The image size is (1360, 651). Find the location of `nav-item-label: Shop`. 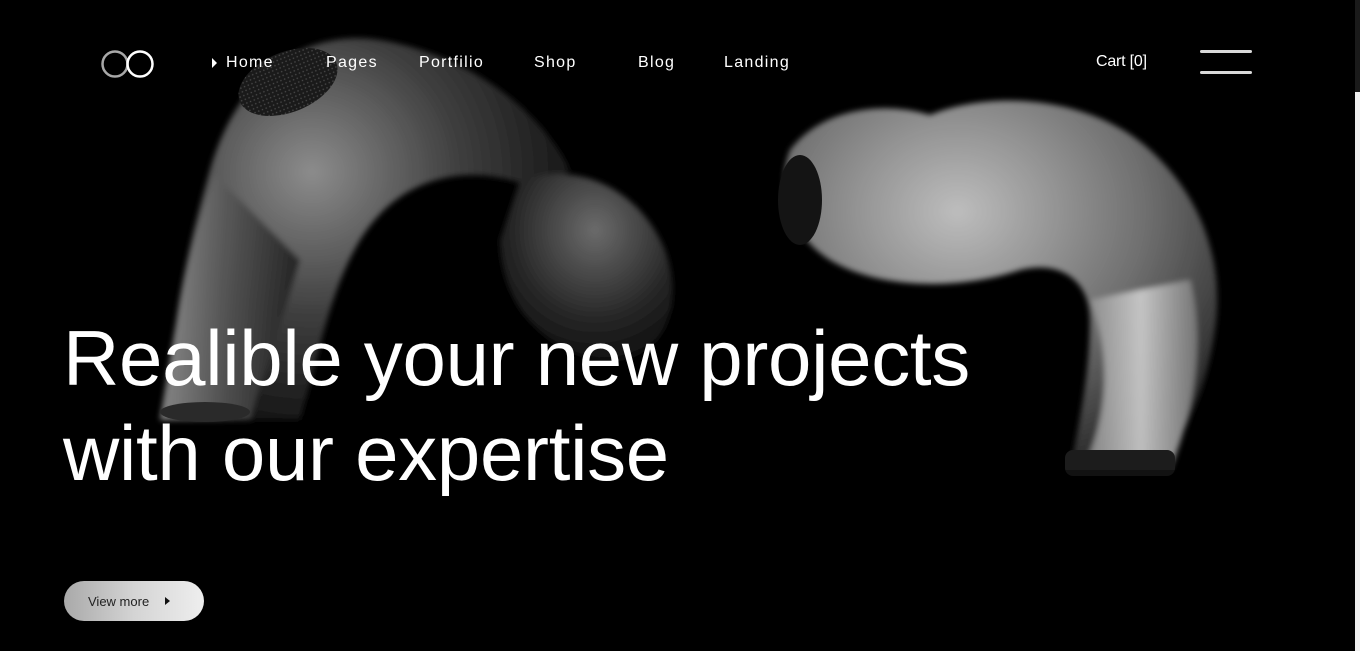

nav-item-label: Shop is located at coordinates (555, 62).